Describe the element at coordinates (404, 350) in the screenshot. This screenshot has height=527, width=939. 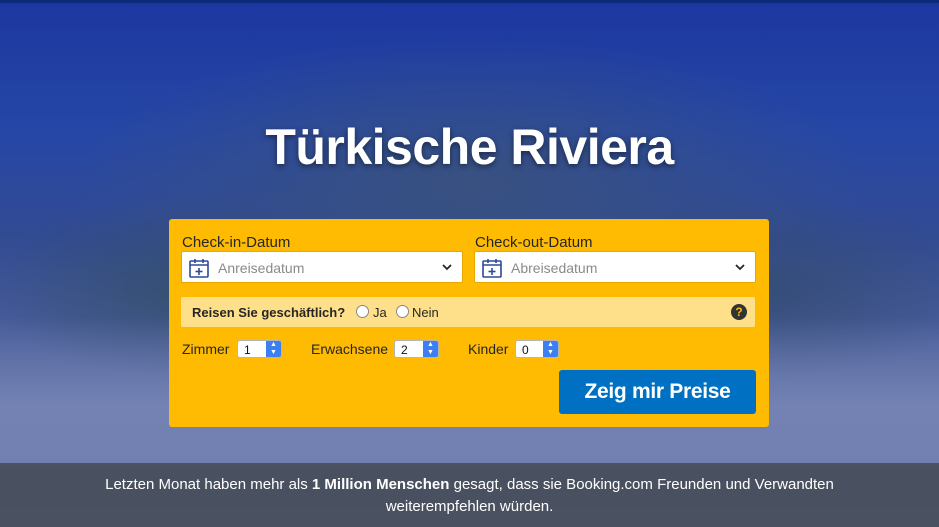
I see `adults-value: 2` at that location.